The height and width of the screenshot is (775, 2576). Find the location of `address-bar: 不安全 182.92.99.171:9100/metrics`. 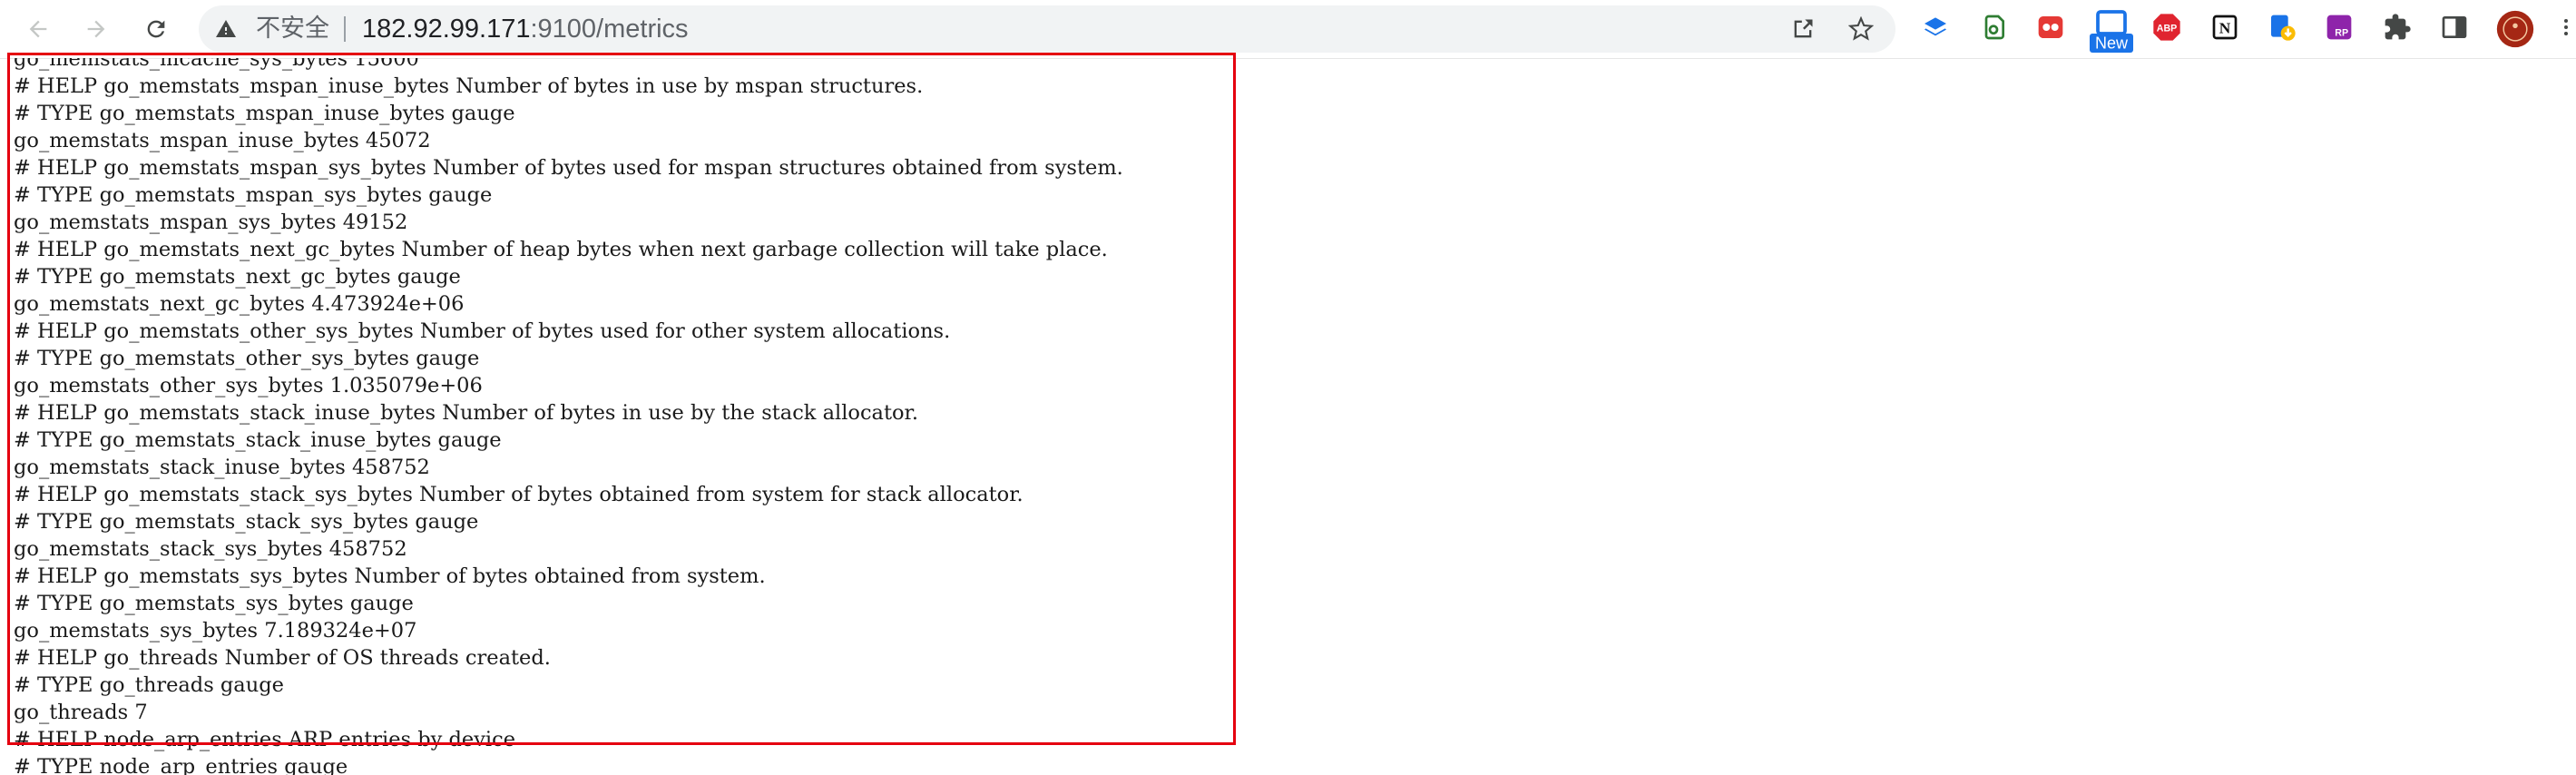

address-bar: 不安全 182.92.99.171:9100/metrics is located at coordinates (1047, 29).